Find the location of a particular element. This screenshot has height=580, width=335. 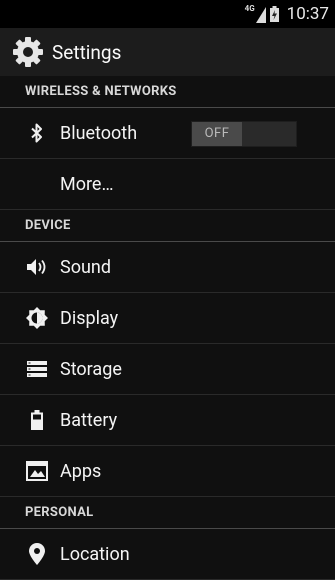

section-header-device: DEVICE is located at coordinates (167, 226).